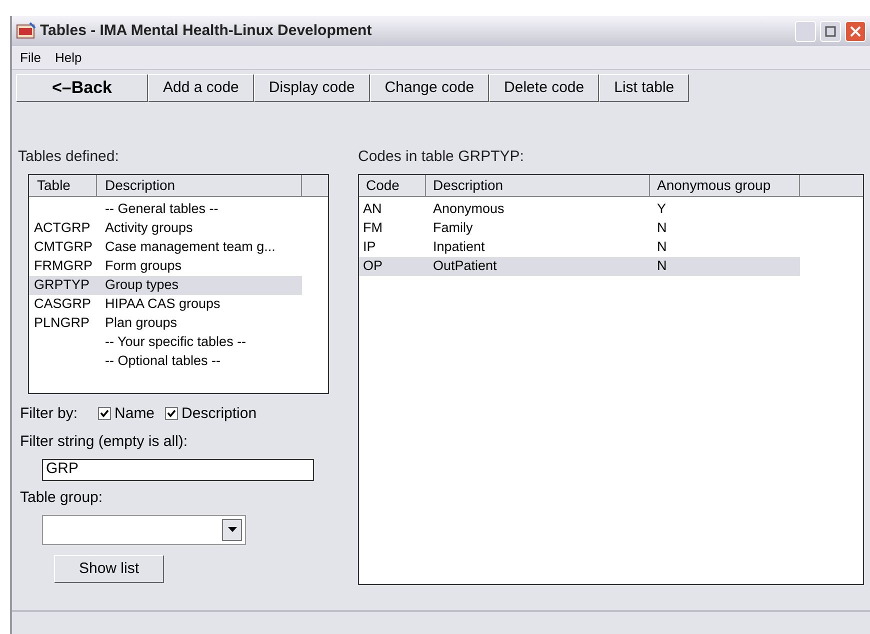  Describe the element at coordinates (392, 185) in the screenshot. I see `column-header: Code` at that location.